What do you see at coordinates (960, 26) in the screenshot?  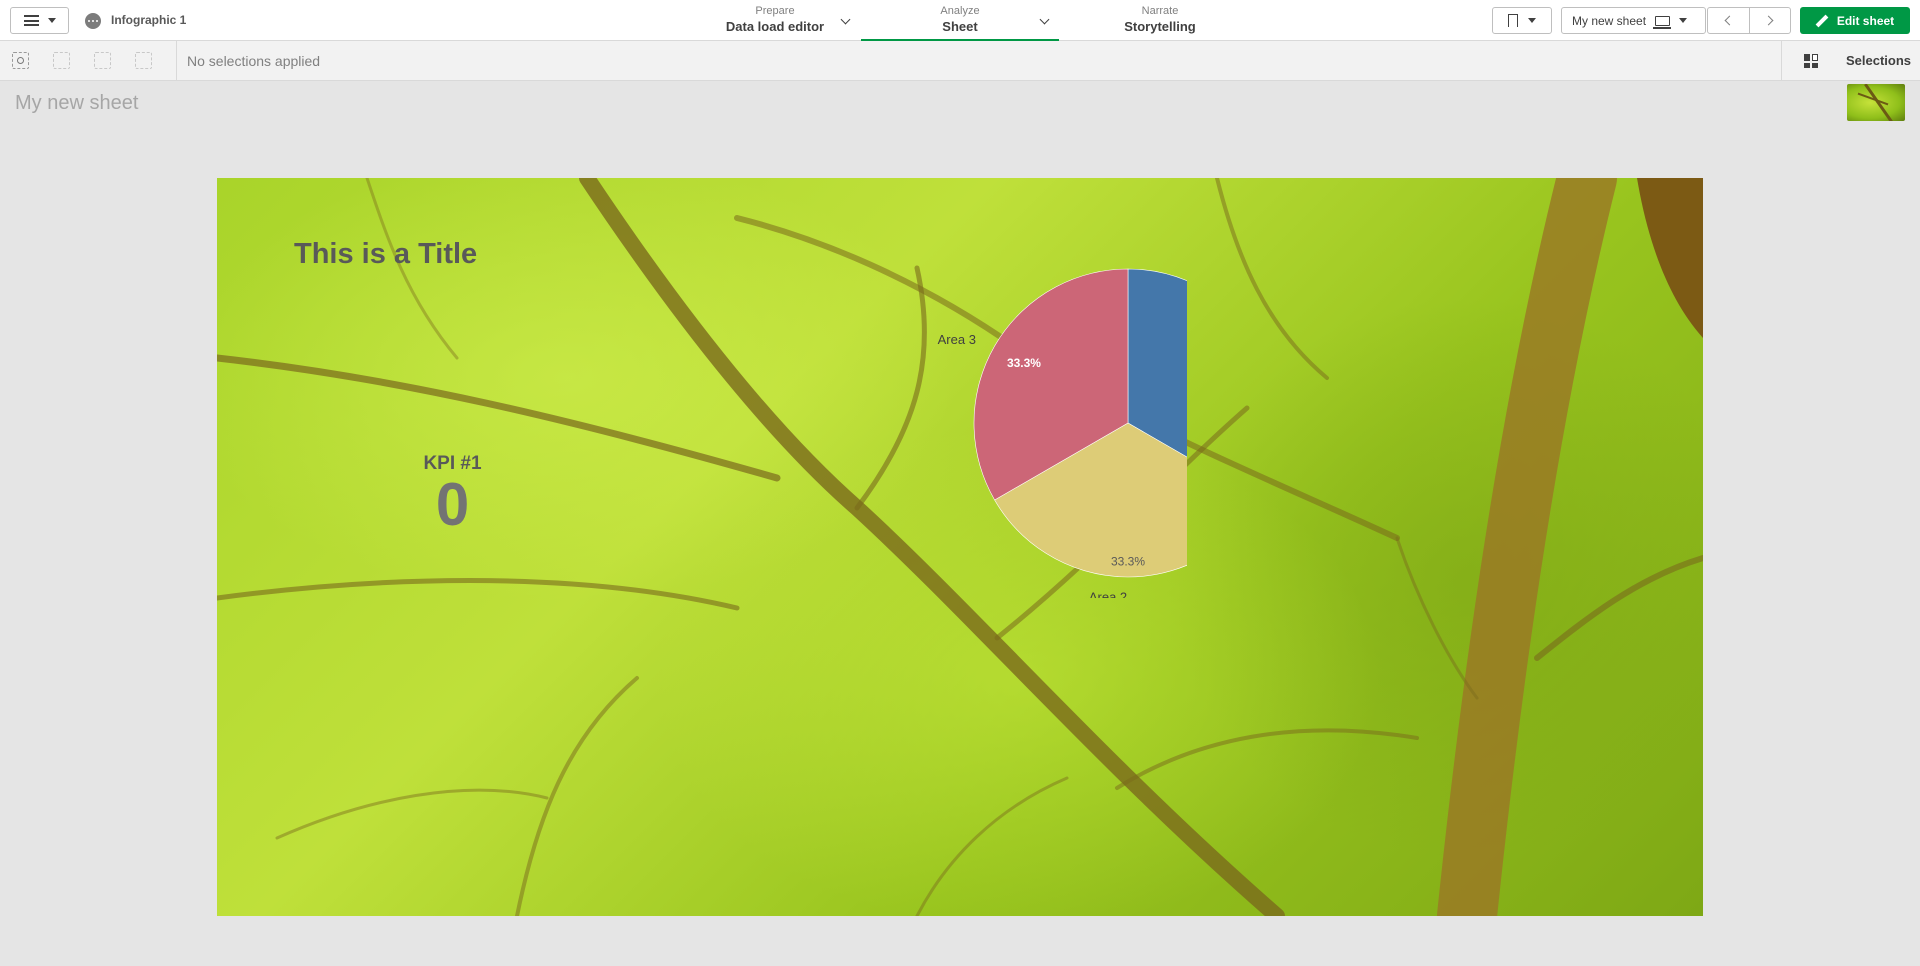 I see `tab-analyze-label: Sheet` at bounding box center [960, 26].